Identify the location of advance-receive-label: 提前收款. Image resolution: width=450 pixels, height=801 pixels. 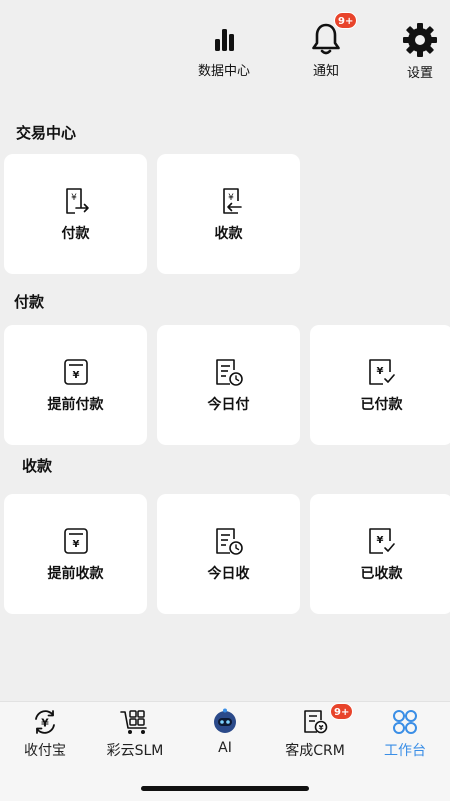
(75, 573).